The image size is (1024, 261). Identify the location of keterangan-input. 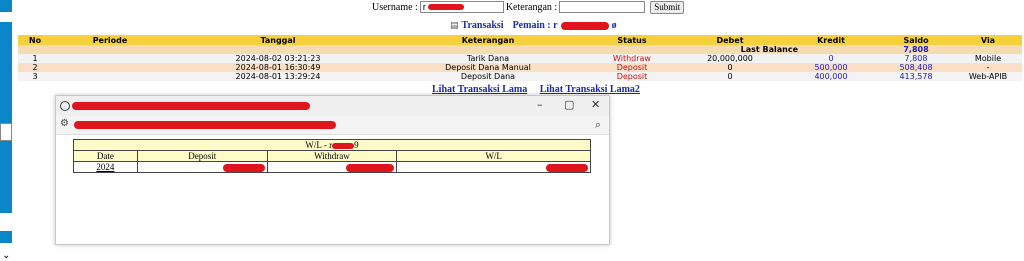
(602, 7).